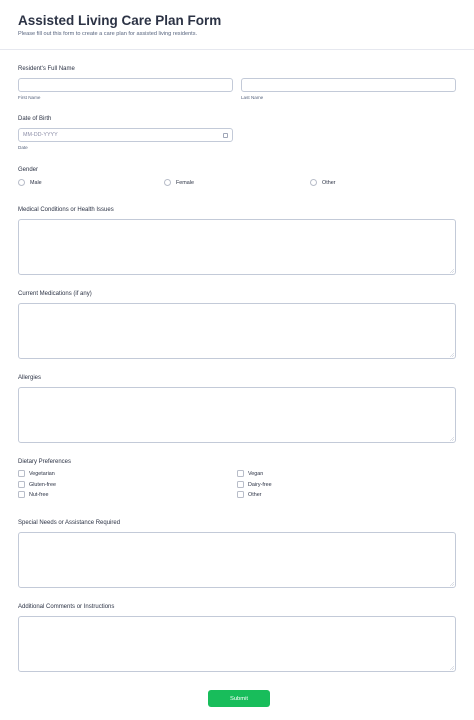  I want to click on dietary-option-gluten-free: Gluten-free, so click(37, 484).